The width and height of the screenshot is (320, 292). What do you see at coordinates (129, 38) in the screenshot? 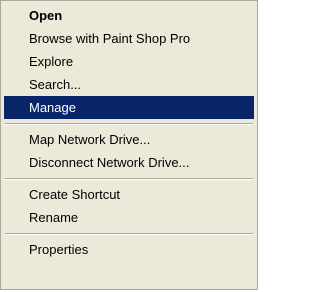
I see `menu-item-browse-with-paint-shop-pro: Browse with Paint Shop Pro` at bounding box center [129, 38].